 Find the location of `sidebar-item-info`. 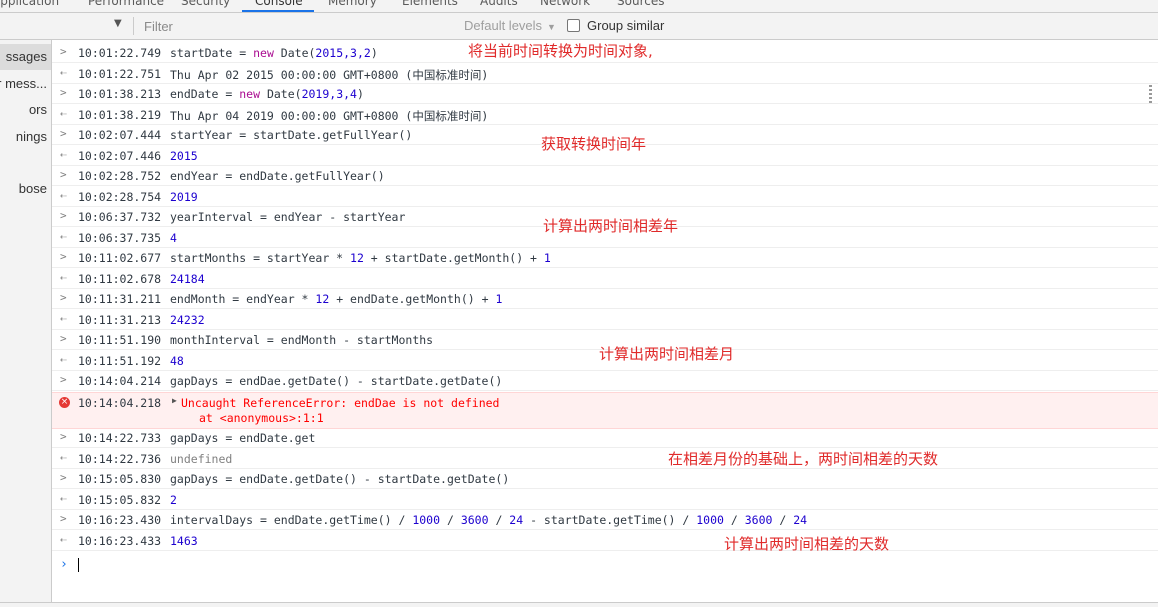

sidebar-item-info is located at coordinates (25, 163).